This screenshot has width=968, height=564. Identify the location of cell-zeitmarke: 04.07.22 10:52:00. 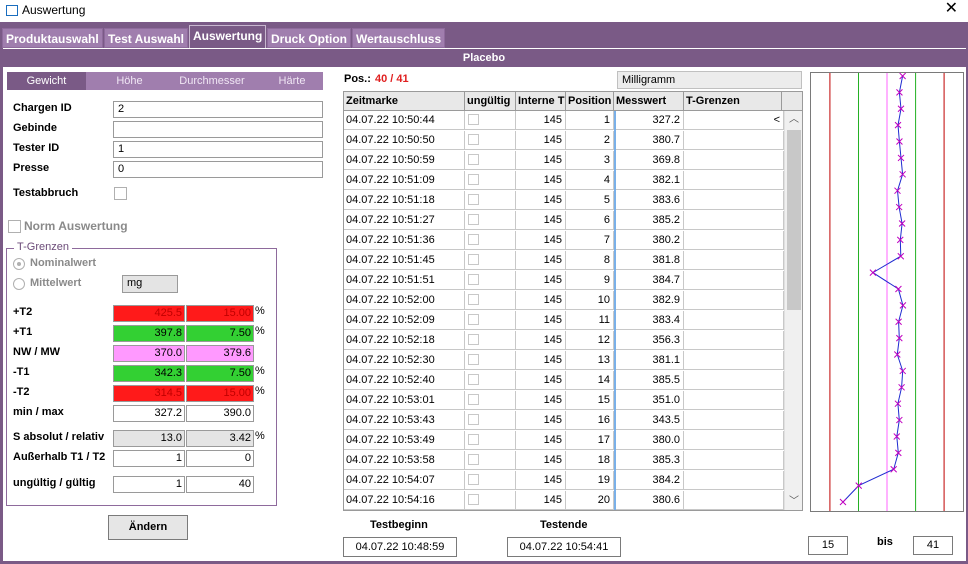
(404, 300).